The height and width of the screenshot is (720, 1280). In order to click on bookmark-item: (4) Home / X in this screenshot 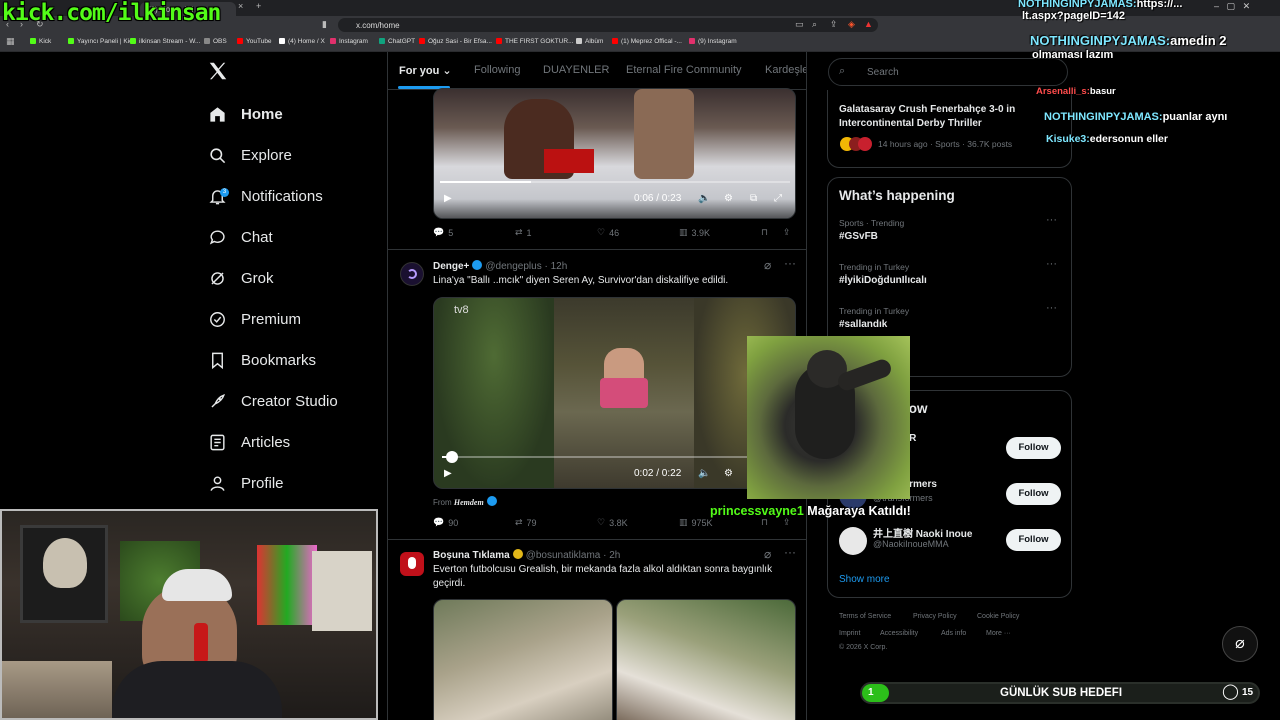, I will do `click(302, 41)`.